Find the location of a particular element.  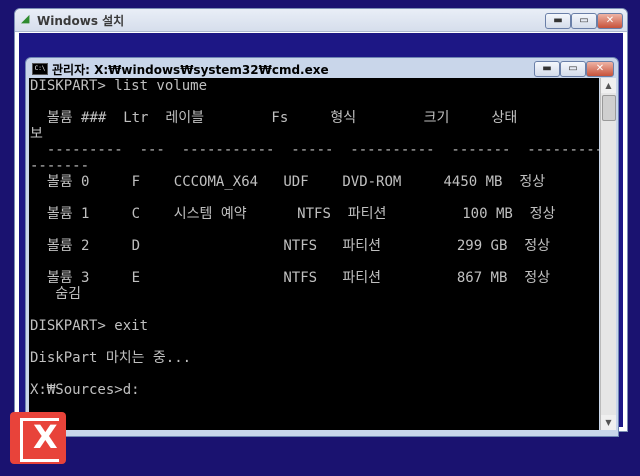

console-line: 볼륨 2 D NTFS 파티션 299 GB 정상 is located at coordinates (290, 246).